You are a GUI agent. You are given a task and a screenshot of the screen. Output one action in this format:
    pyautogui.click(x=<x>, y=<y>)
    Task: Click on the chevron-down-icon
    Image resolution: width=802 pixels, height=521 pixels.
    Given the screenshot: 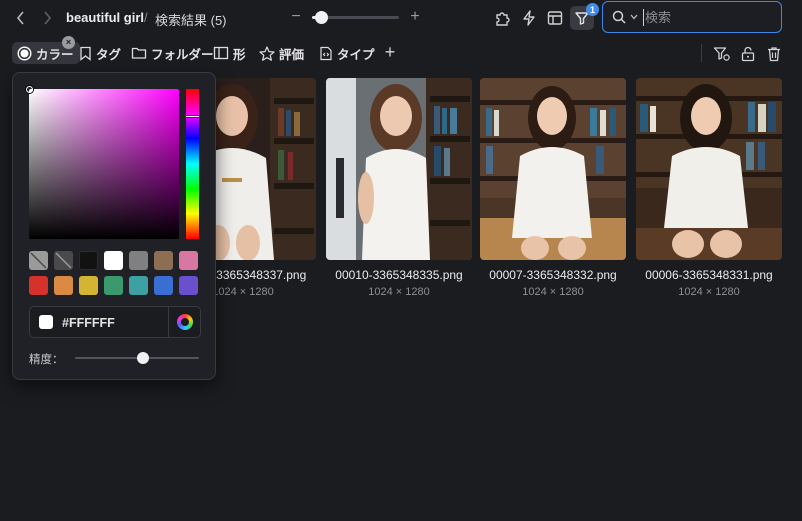 What is the action you would take?
    pyautogui.click(x=634, y=17)
    